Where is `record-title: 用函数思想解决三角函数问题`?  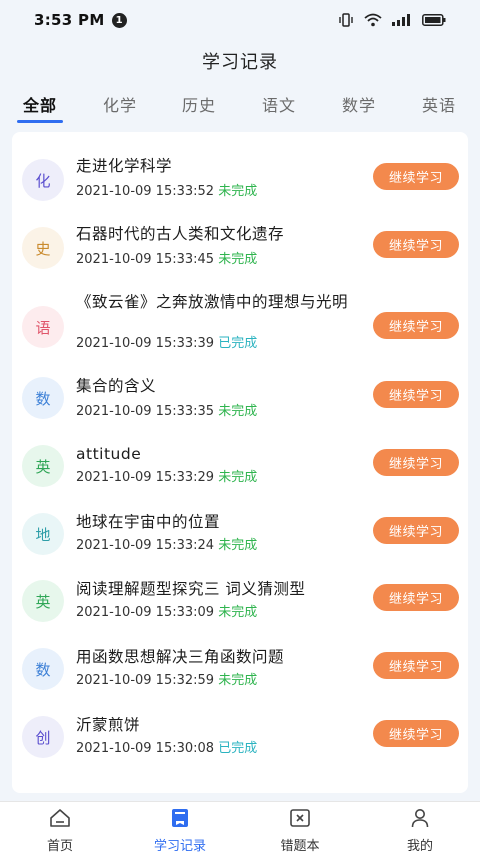
record-title: 用函数思想解决三角函数问题 is located at coordinates (180, 657).